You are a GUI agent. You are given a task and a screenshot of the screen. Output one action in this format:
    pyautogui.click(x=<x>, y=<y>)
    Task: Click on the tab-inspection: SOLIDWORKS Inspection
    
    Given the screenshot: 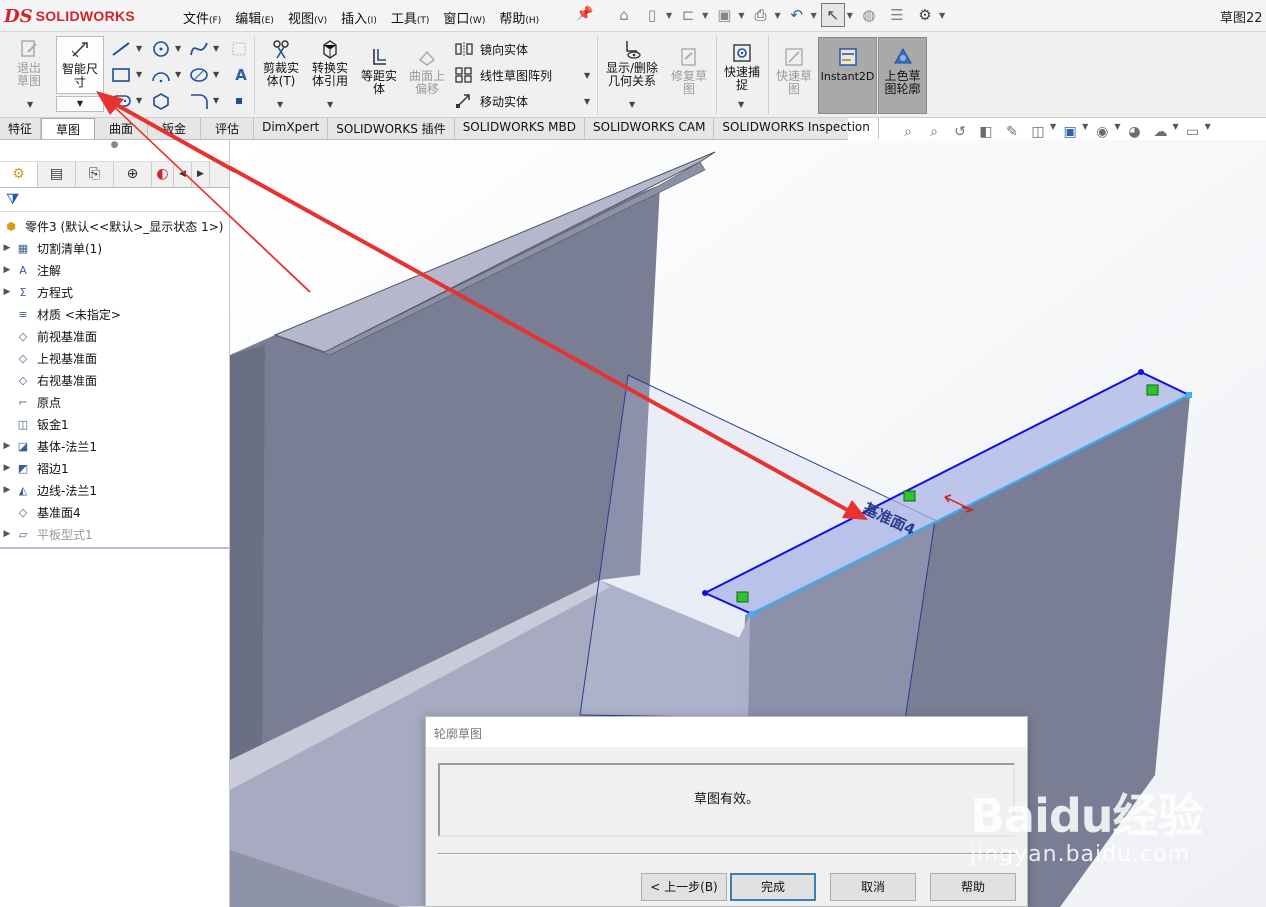 What is the action you would take?
    pyautogui.click(x=796, y=128)
    